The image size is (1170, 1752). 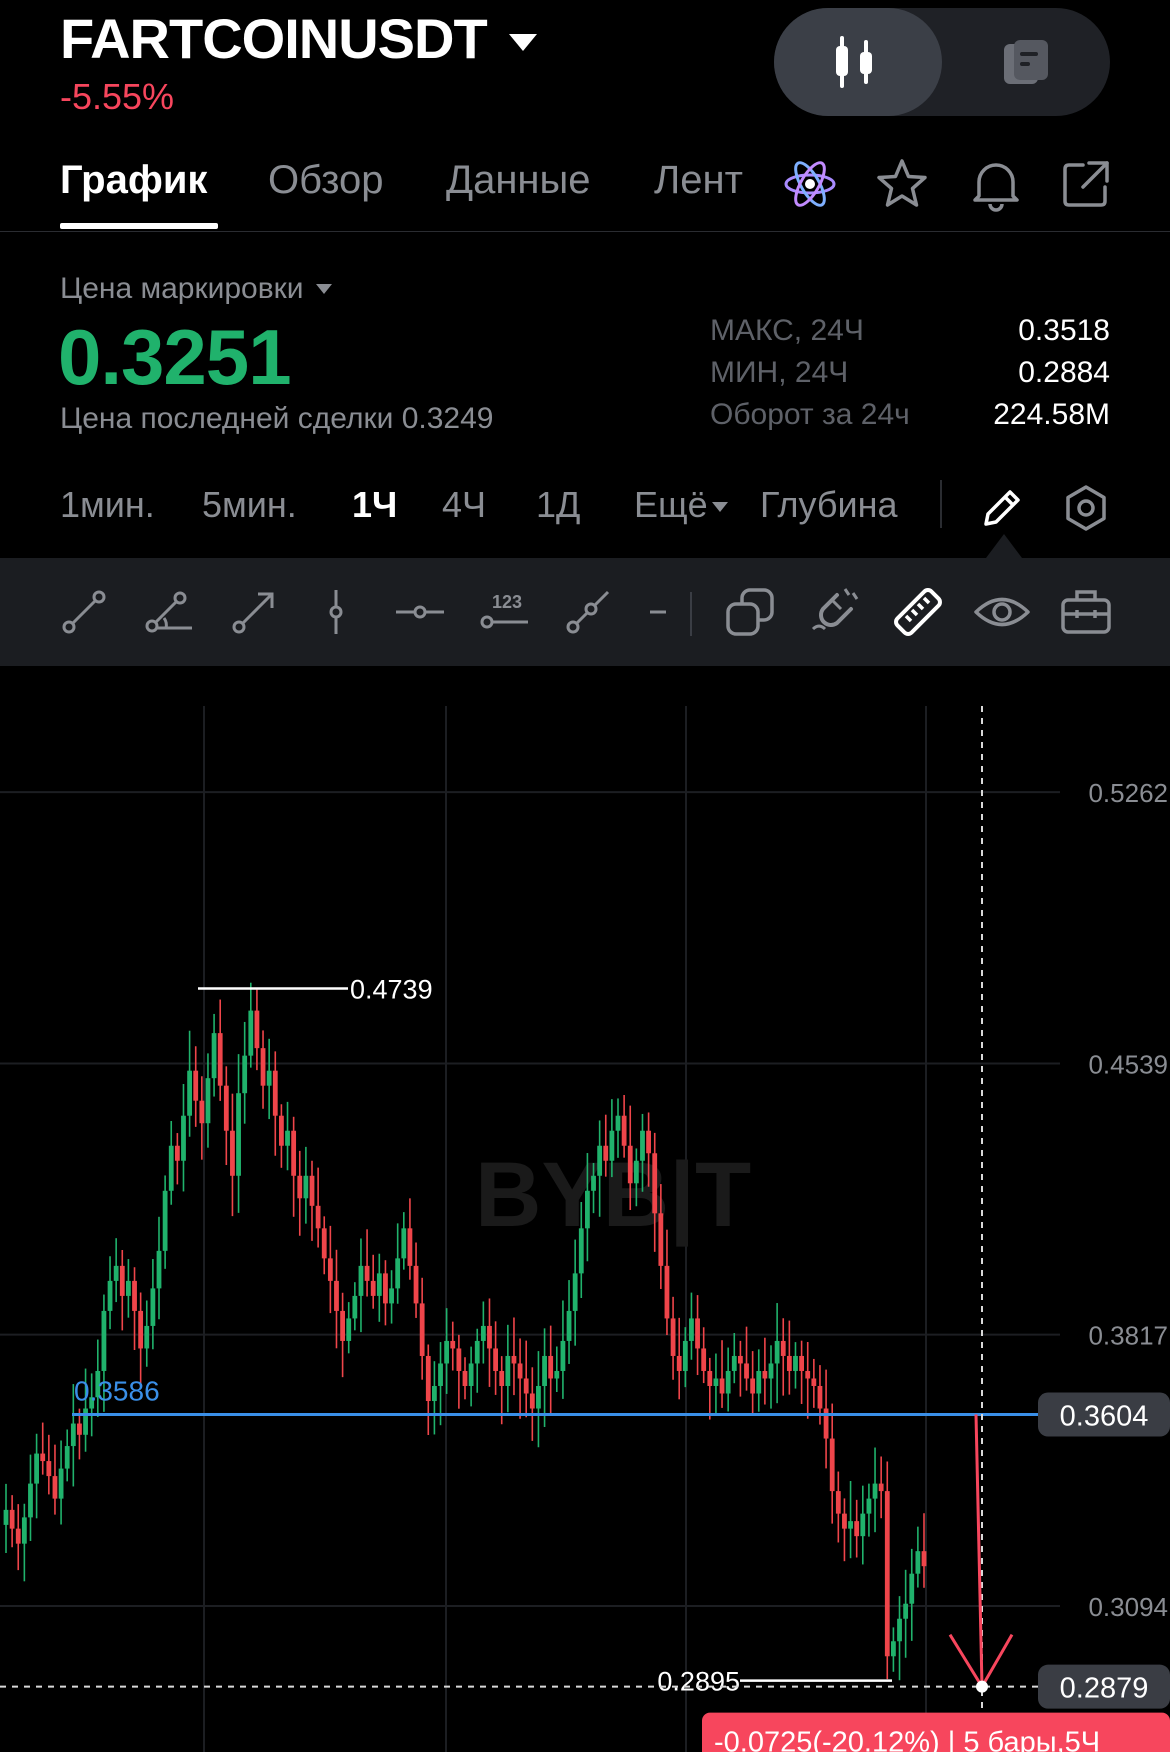 I want to click on info-view-button, so click(x=1026, y=62).